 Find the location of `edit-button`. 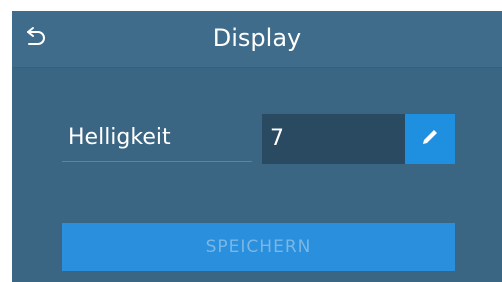

edit-button is located at coordinates (430, 139).